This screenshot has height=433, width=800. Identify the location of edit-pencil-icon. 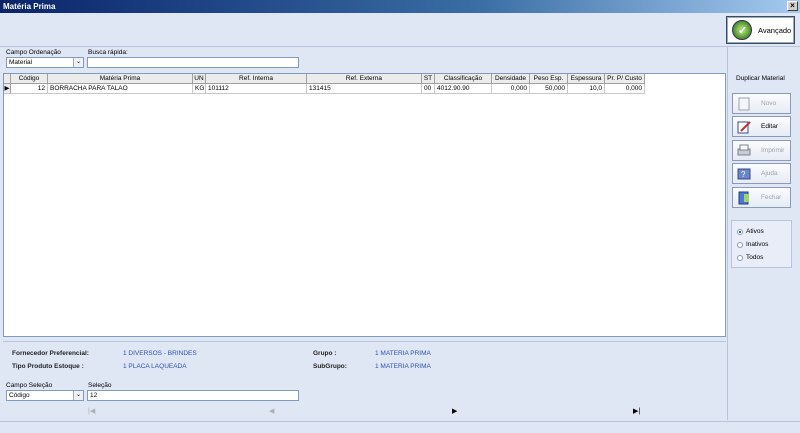
(744, 127).